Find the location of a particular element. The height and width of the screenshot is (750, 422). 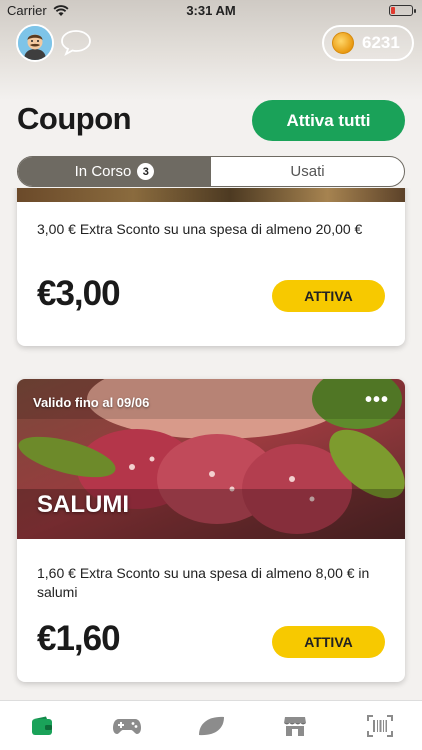

coins-balance: 6231 is located at coordinates (368, 43).